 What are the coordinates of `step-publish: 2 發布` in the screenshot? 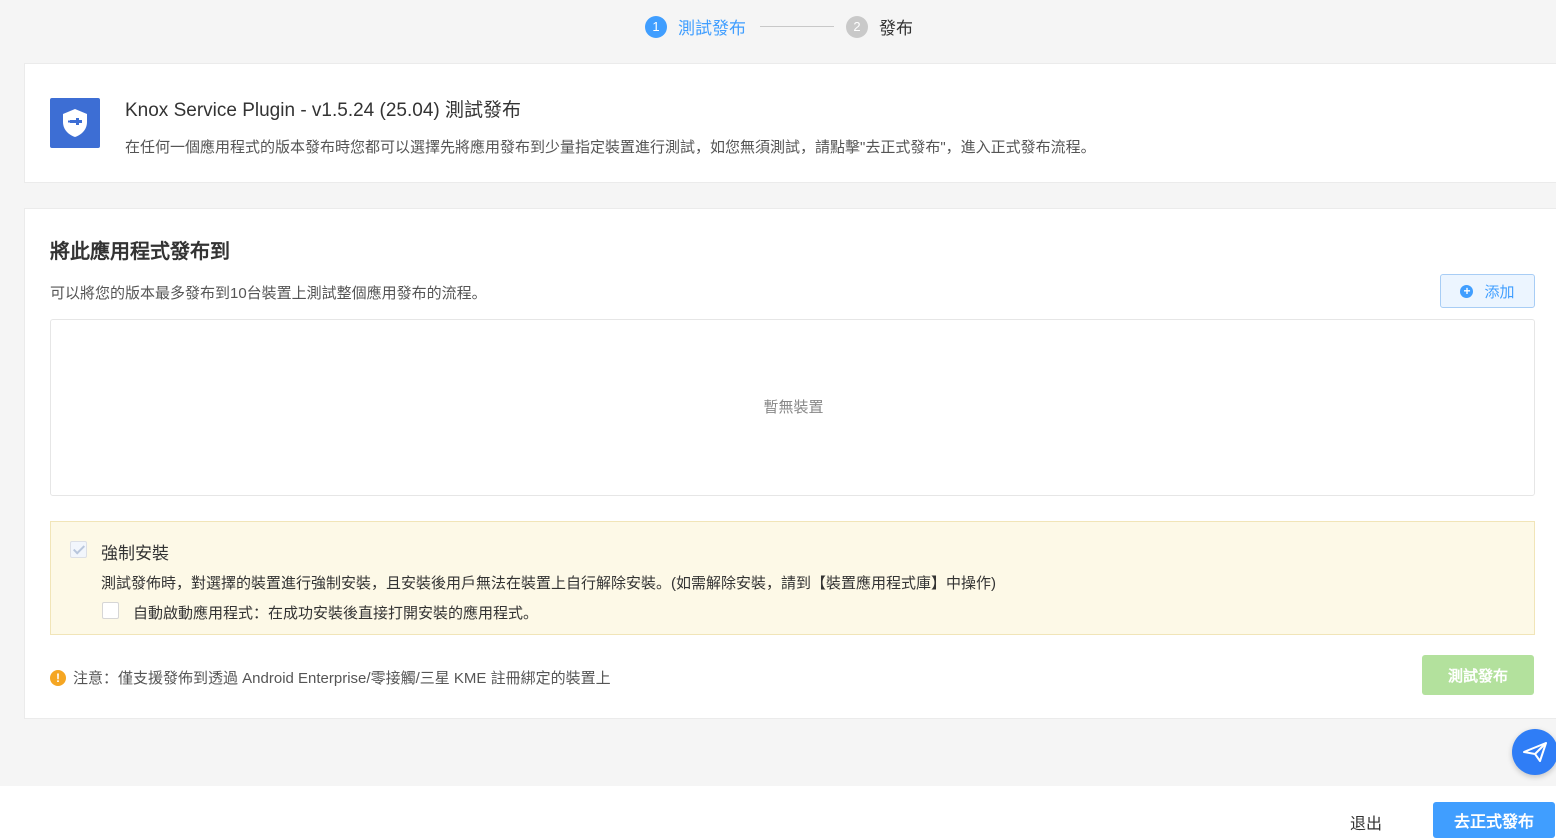 It's located at (879, 26).